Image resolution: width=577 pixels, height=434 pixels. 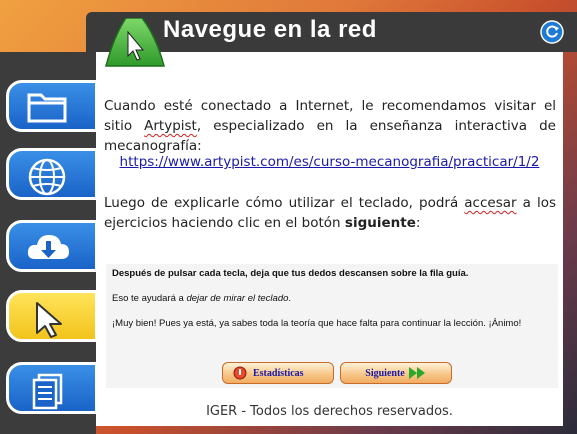 What do you see at coordinates (47, 177) in the screenshot?
I see `globe-icon` at bounding box center [47, 177].